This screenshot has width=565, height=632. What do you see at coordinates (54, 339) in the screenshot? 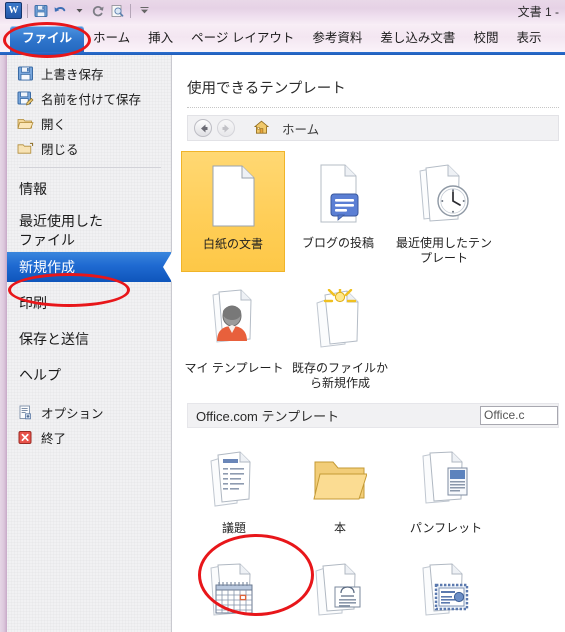
I see `sidebar-label-save-send: 保存と送信` at bounding box center [54, 339].